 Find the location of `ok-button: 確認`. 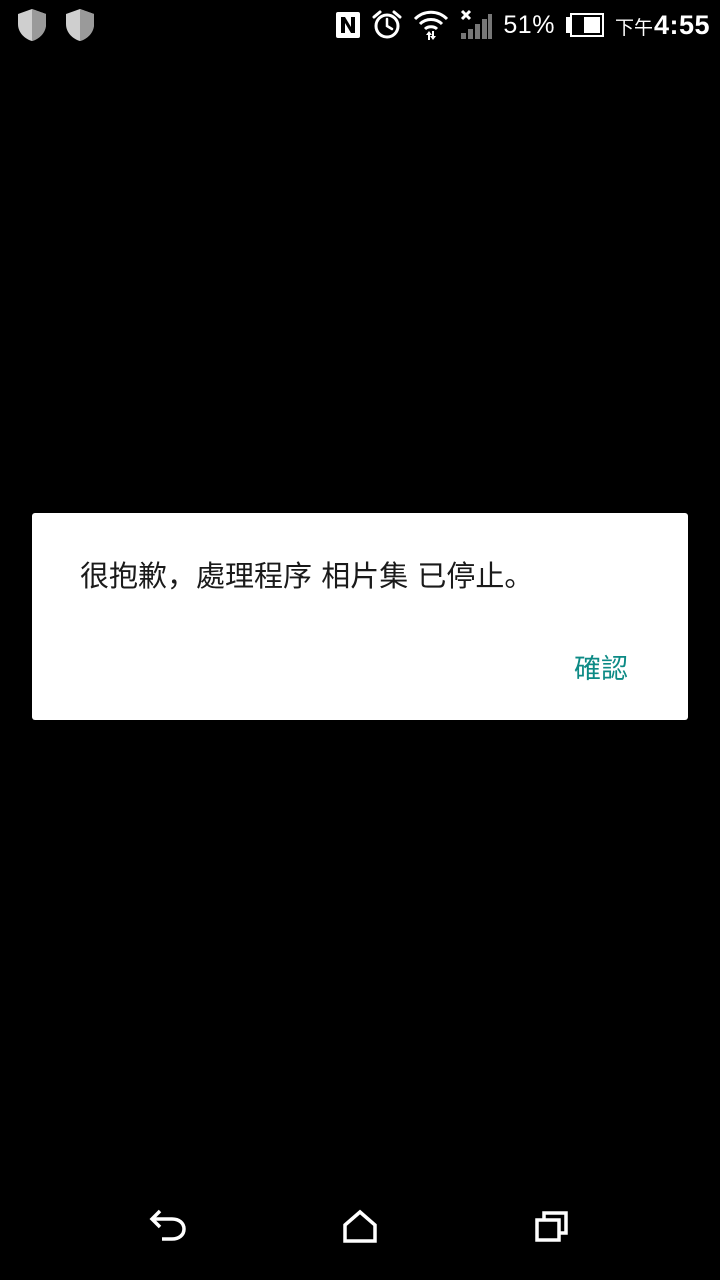

ok-button: 確認 is located at coordinates (601, 666).